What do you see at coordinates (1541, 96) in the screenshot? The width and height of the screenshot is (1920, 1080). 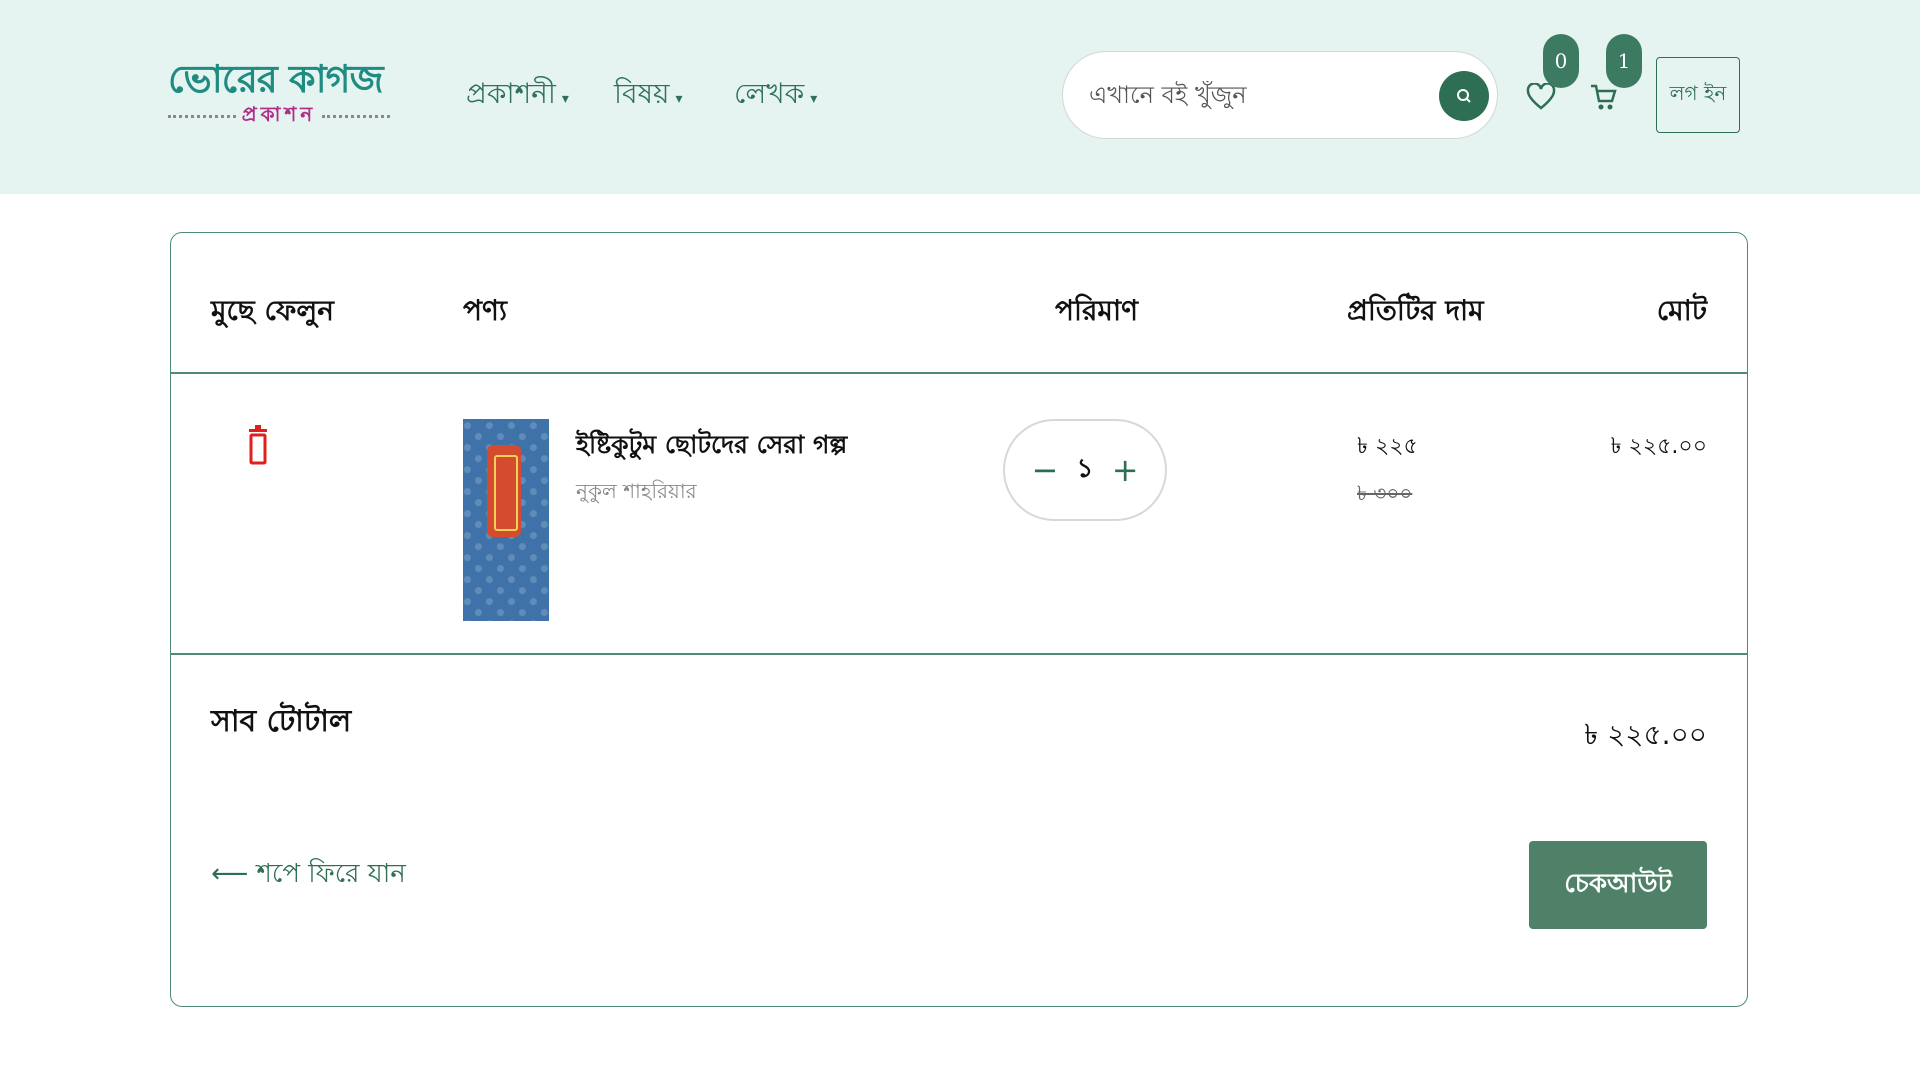 I see `heart-icon` at bounding box center [1541, 96].